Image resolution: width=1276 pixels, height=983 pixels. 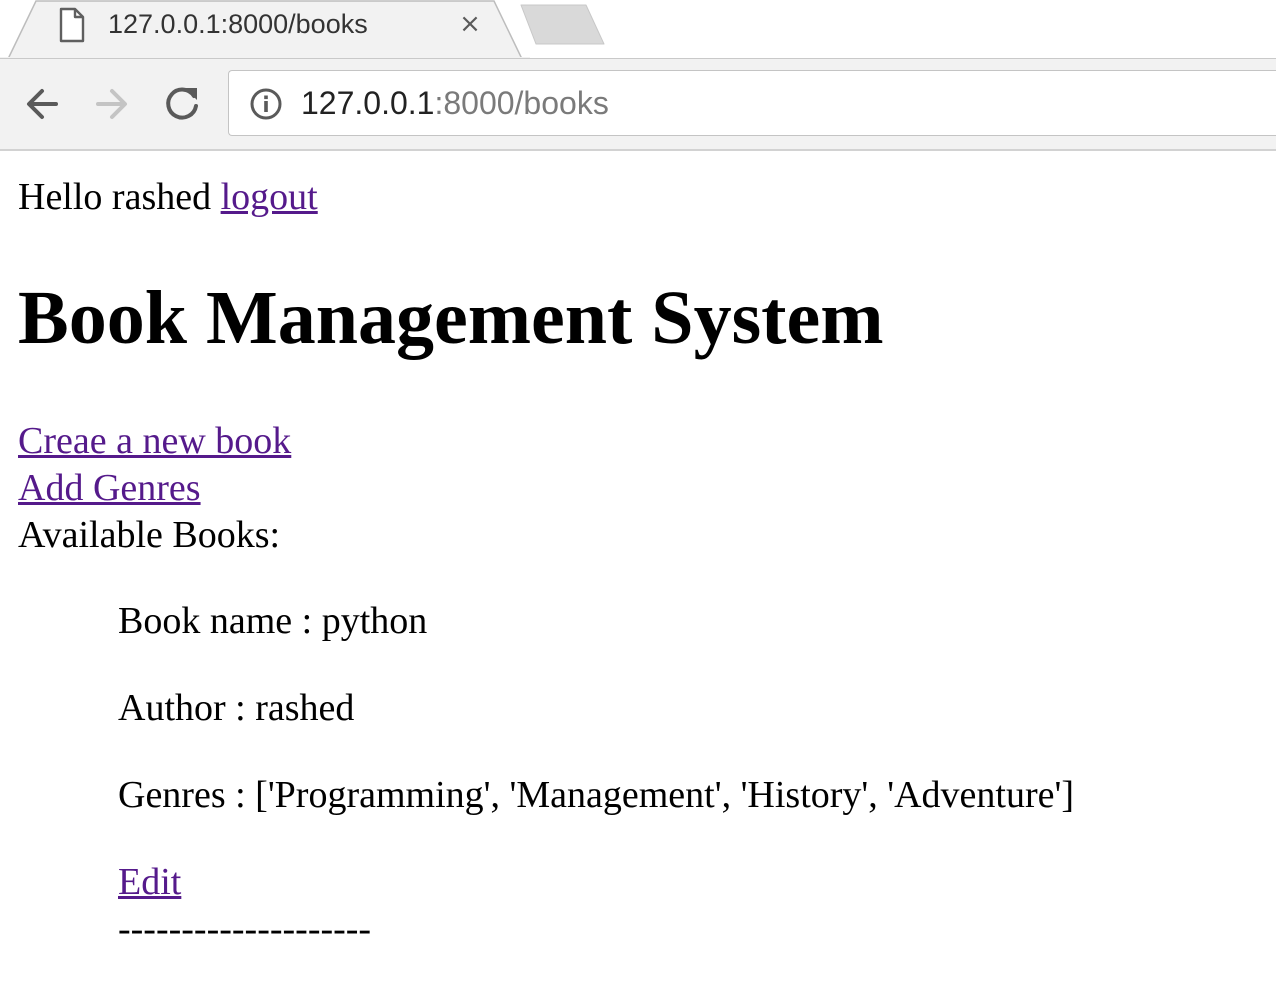 I want to click on info-icon, so click(x=266, y=104).